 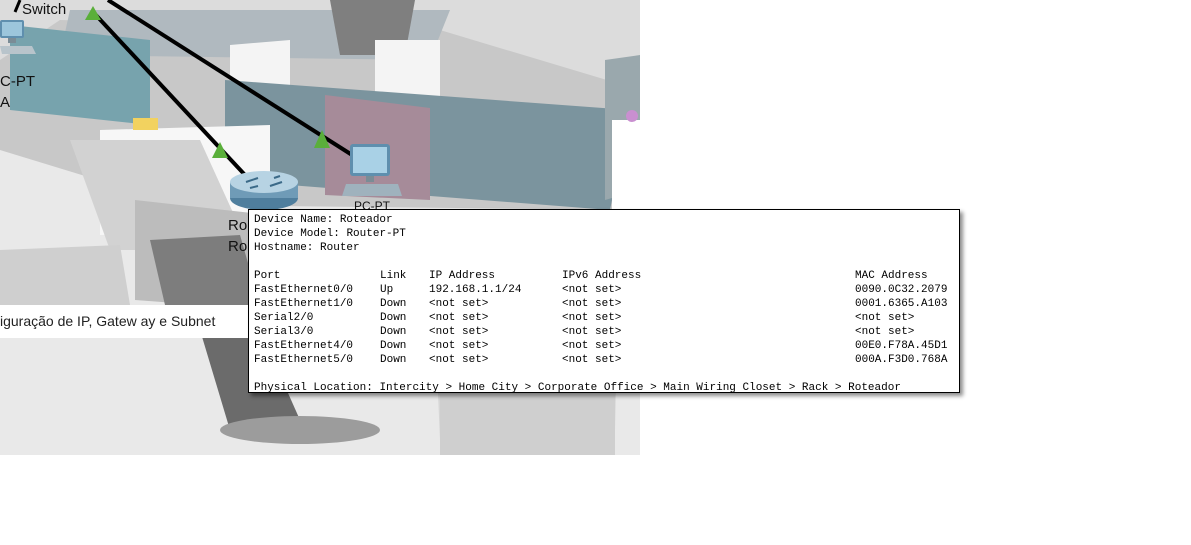 What do you see at coordinates (376, 234) in the screenshot?
I see `device-model-value: Router-PT` at bounding box center [376, 234].